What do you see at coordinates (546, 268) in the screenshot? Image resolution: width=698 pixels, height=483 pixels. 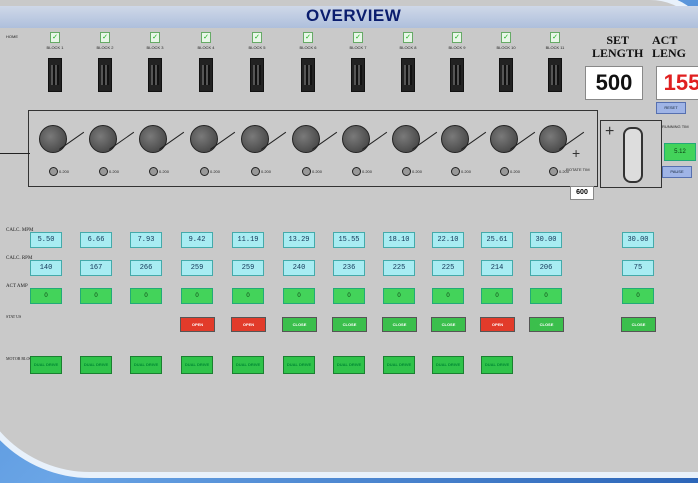 I see `calc-rpm-value: 206` at bounding box center [546, 268].